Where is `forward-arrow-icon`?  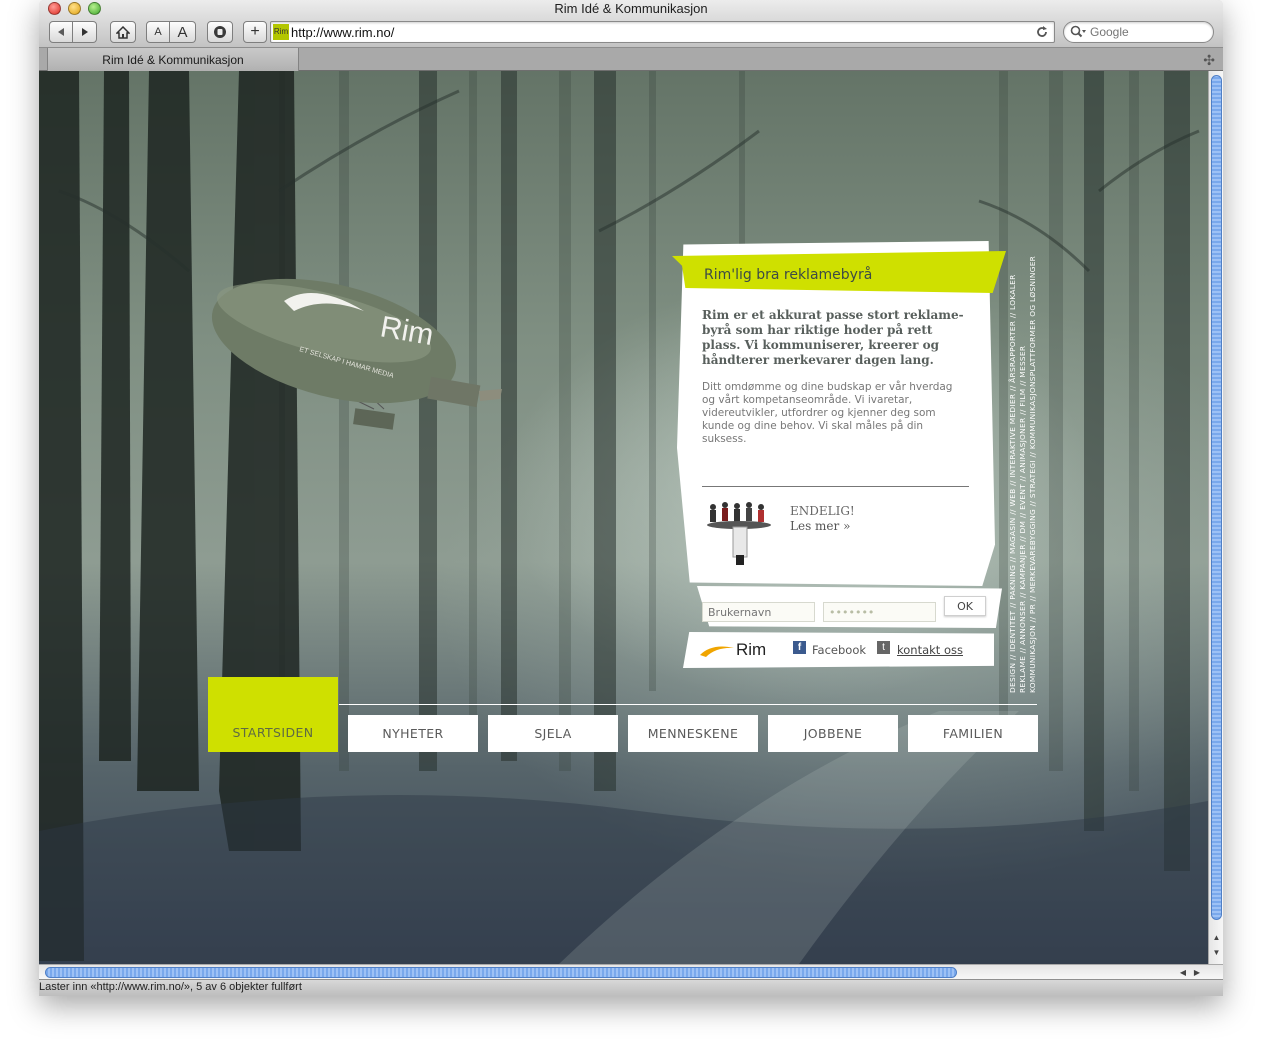
forward-arrow-icon is located at coordinates (84, 32).